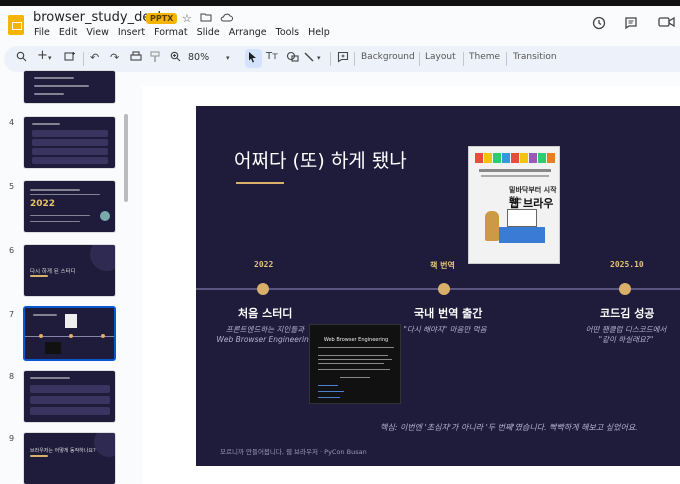  Describe the element at coordinates (12, 186) in the screenshot. I see `slide-number: 5` at that location.